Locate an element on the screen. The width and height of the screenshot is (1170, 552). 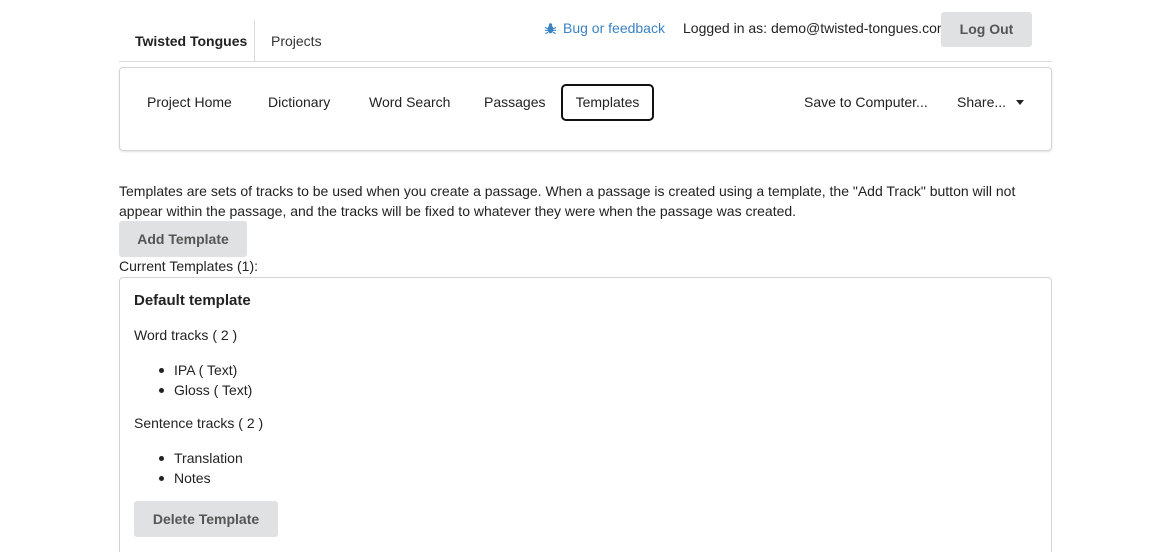
list-item: IPA ( Text) is located at coordinates (193, 370).